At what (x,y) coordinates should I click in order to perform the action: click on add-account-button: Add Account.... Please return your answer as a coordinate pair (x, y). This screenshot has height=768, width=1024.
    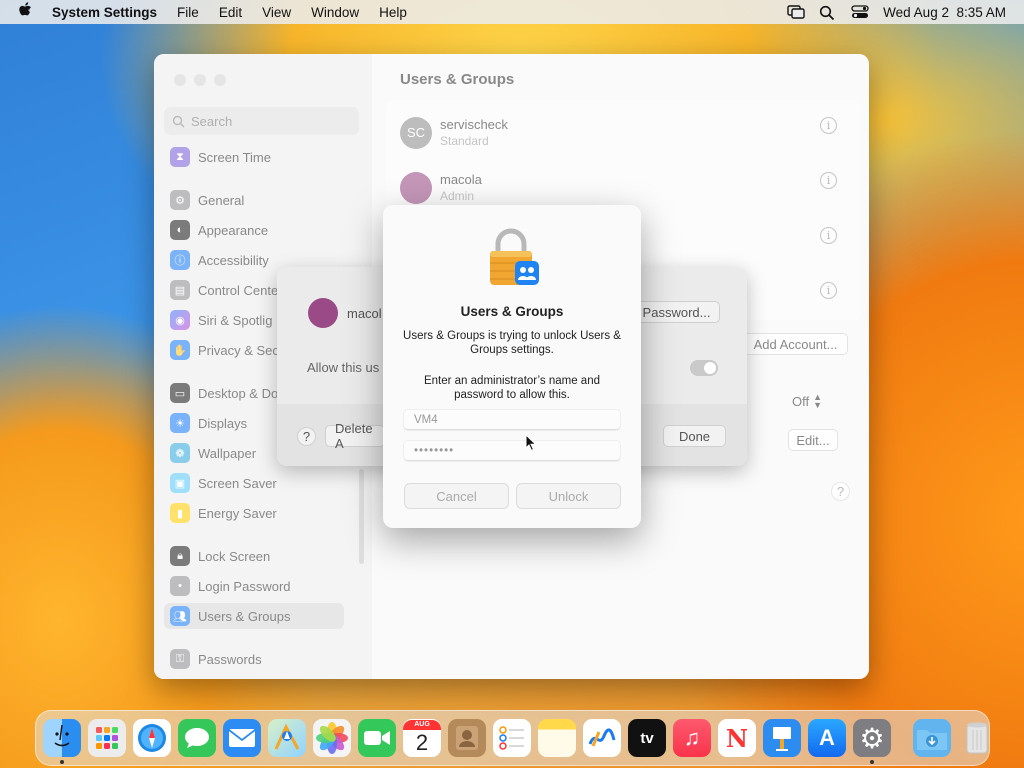
    Looking at the image, I should click on (795, 344).